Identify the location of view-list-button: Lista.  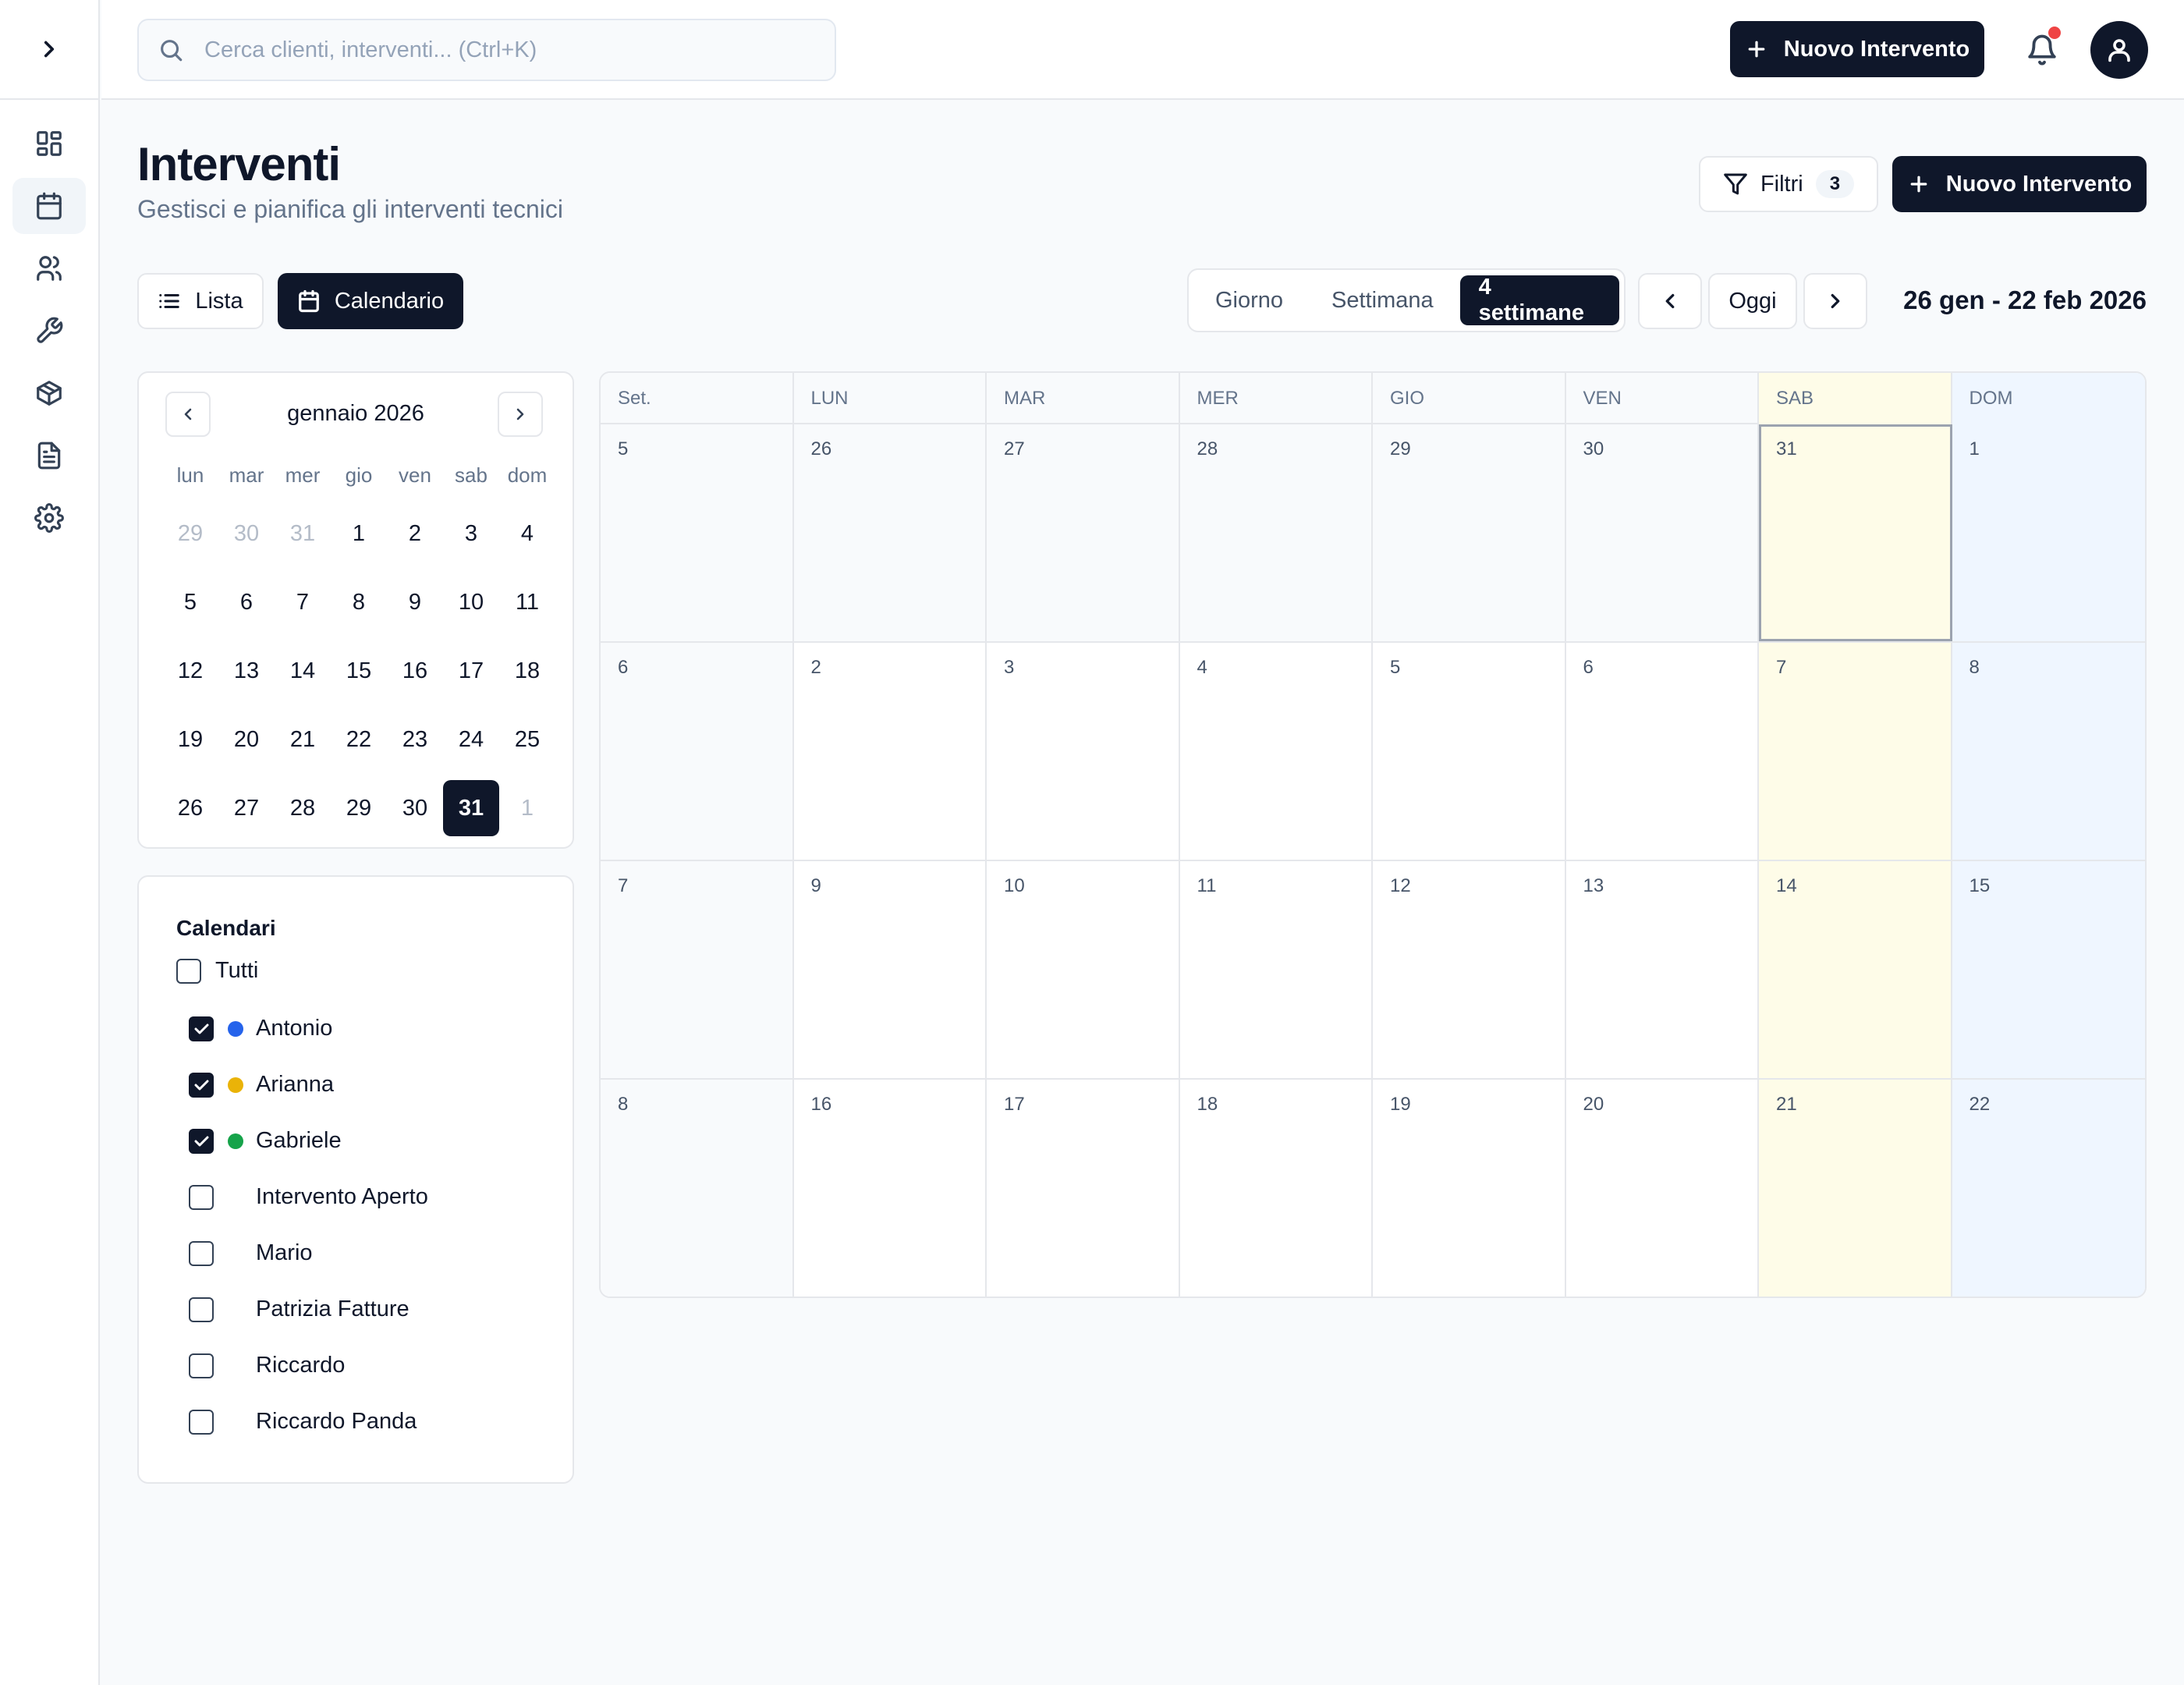
(201, 301).